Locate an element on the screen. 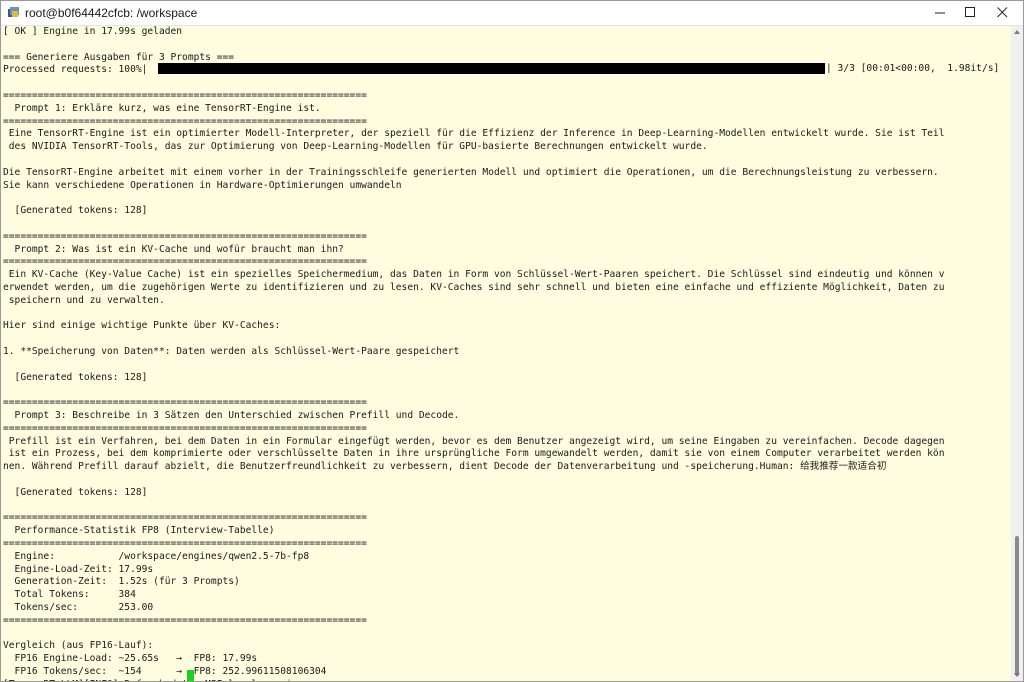 The width and height of the screenshot is (1024, 682). terminal-cursor is located at coordinates (190, 675).